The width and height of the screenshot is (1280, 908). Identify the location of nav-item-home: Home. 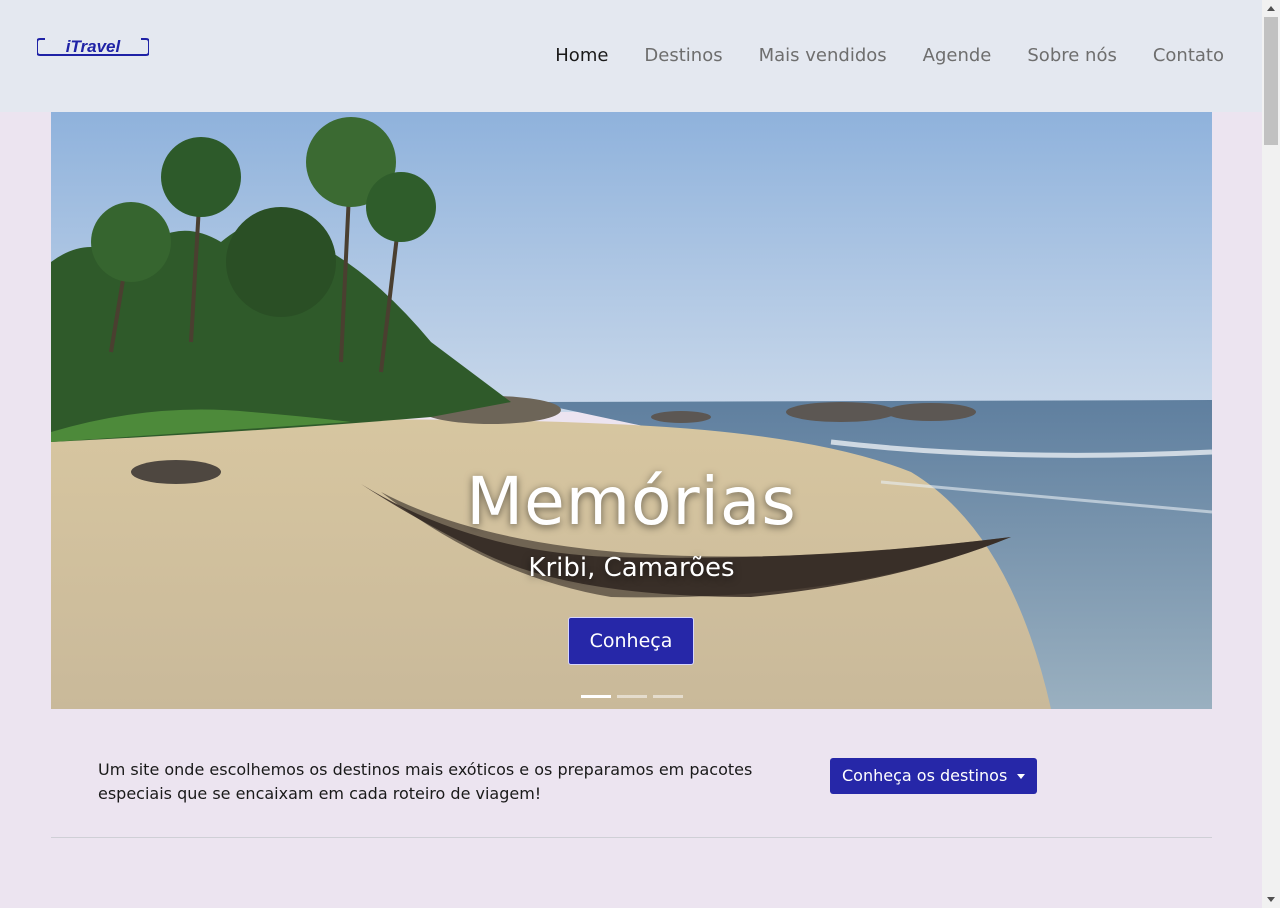
(581, 56).